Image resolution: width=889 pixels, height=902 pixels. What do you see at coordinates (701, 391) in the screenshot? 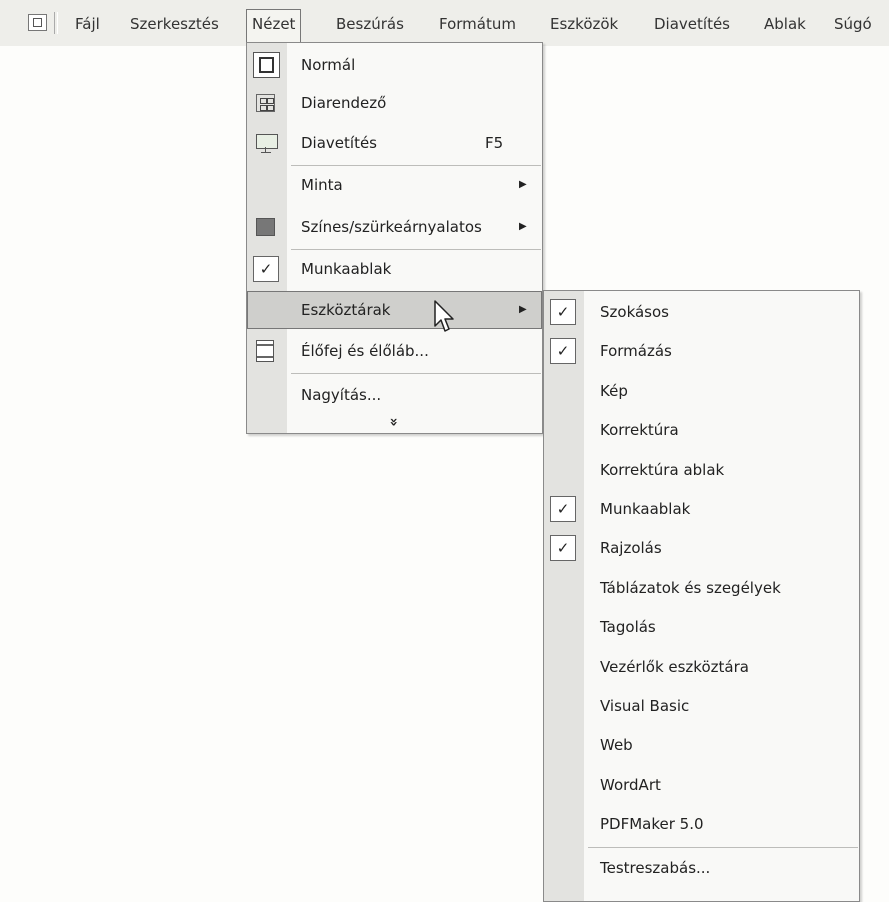
I see `toolbar-item: Kép` at bounding box center [701, 391].